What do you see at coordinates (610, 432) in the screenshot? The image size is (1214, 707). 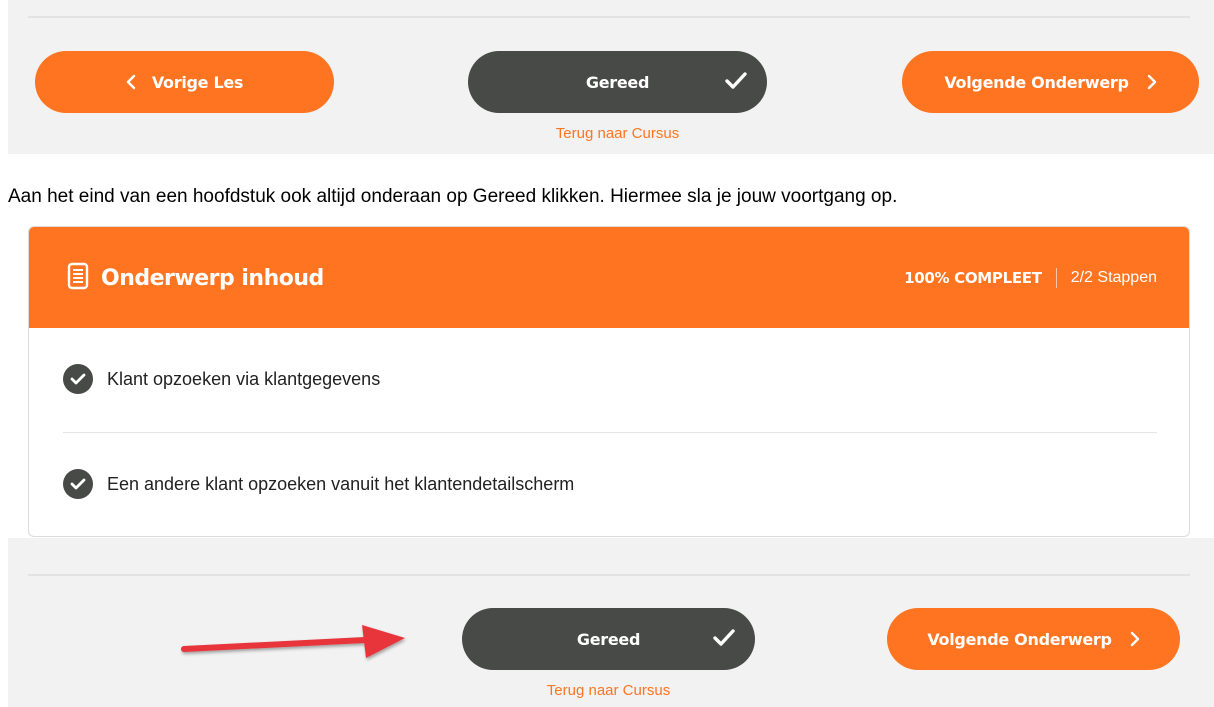 I see `item-divider` at bounding box center [610, 432].